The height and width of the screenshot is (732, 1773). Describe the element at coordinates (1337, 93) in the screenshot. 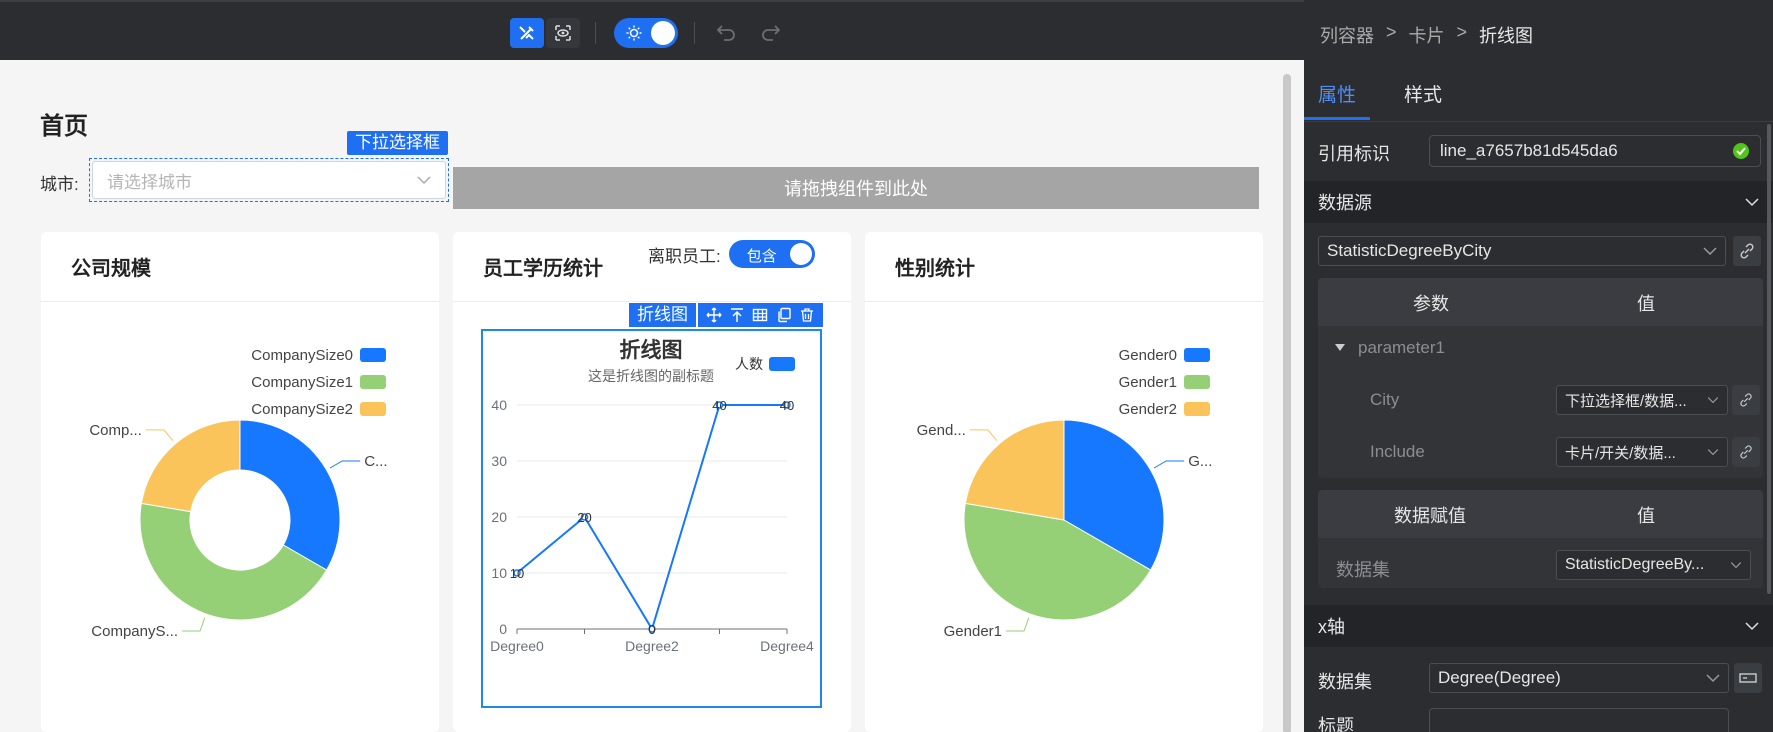

I see `tab-properties: 属性` at that location.